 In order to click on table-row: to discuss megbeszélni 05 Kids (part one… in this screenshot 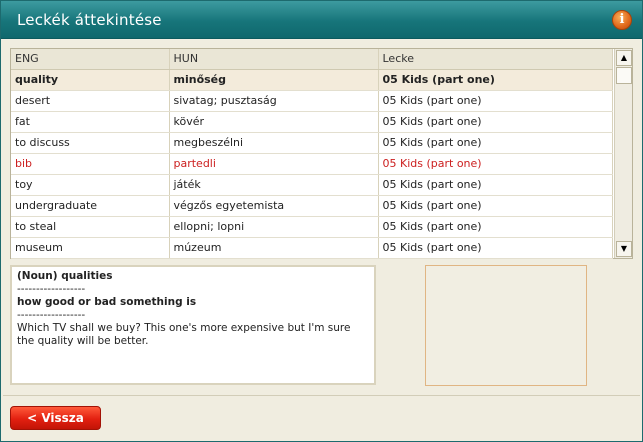, I will do `click(312, 143)`.